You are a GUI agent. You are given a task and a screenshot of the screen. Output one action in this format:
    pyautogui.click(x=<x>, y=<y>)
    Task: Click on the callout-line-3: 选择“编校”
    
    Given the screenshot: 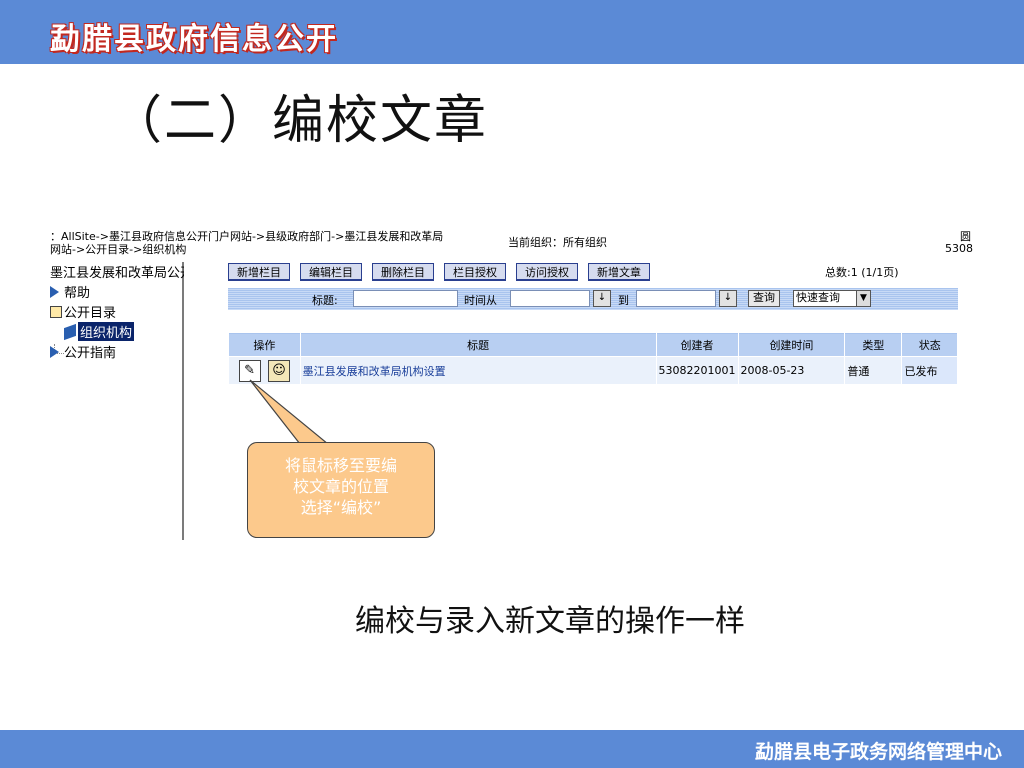 What is the action you would take?
    pyautogui.click(x=341, y=507)
    